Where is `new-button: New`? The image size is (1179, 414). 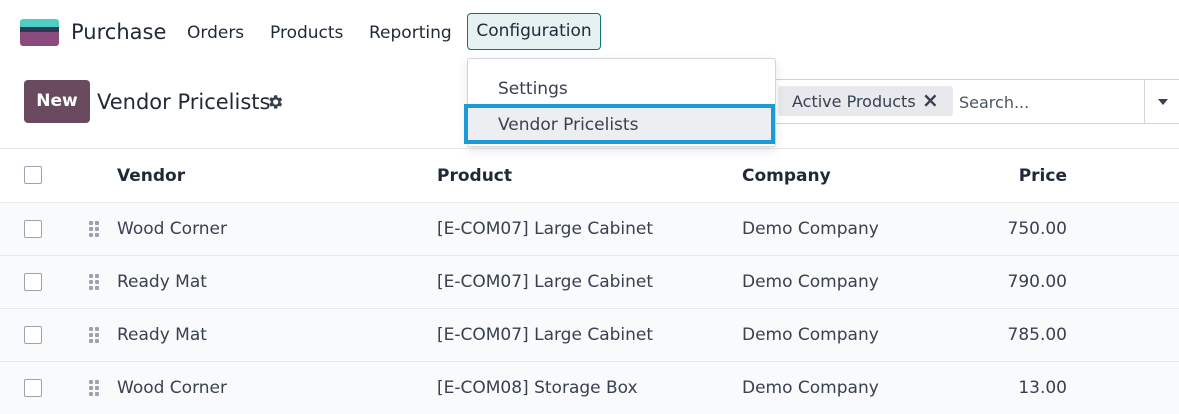 new-button: New is located at coordinates (57, 101).